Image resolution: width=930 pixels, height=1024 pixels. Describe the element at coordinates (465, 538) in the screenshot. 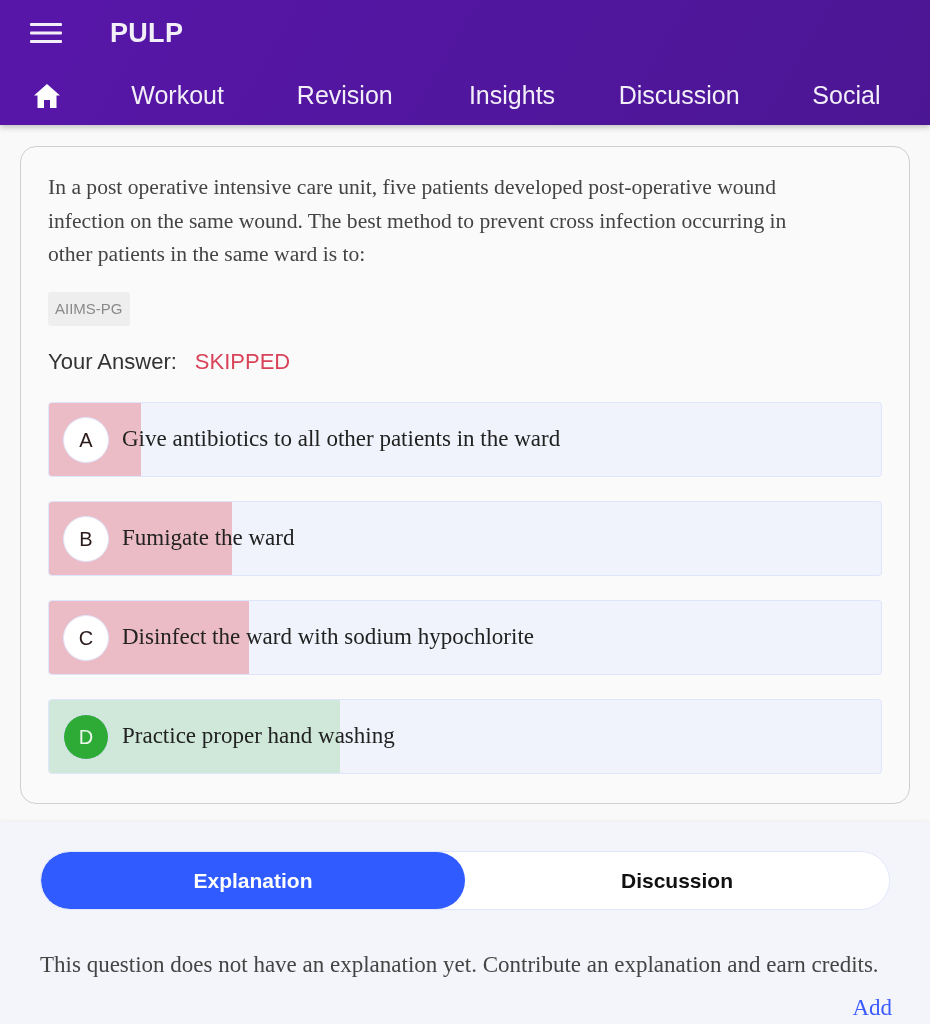

I see `answer-option: B Fumigate the ward` at that location.